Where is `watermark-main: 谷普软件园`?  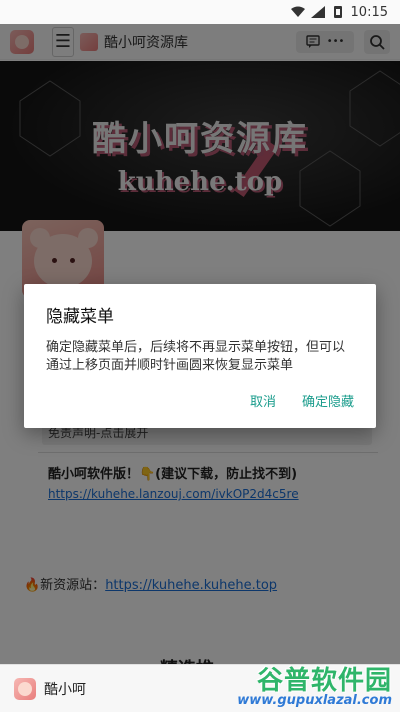 watermark-main: 谷普软件园 is located at coordinates (324, 681).